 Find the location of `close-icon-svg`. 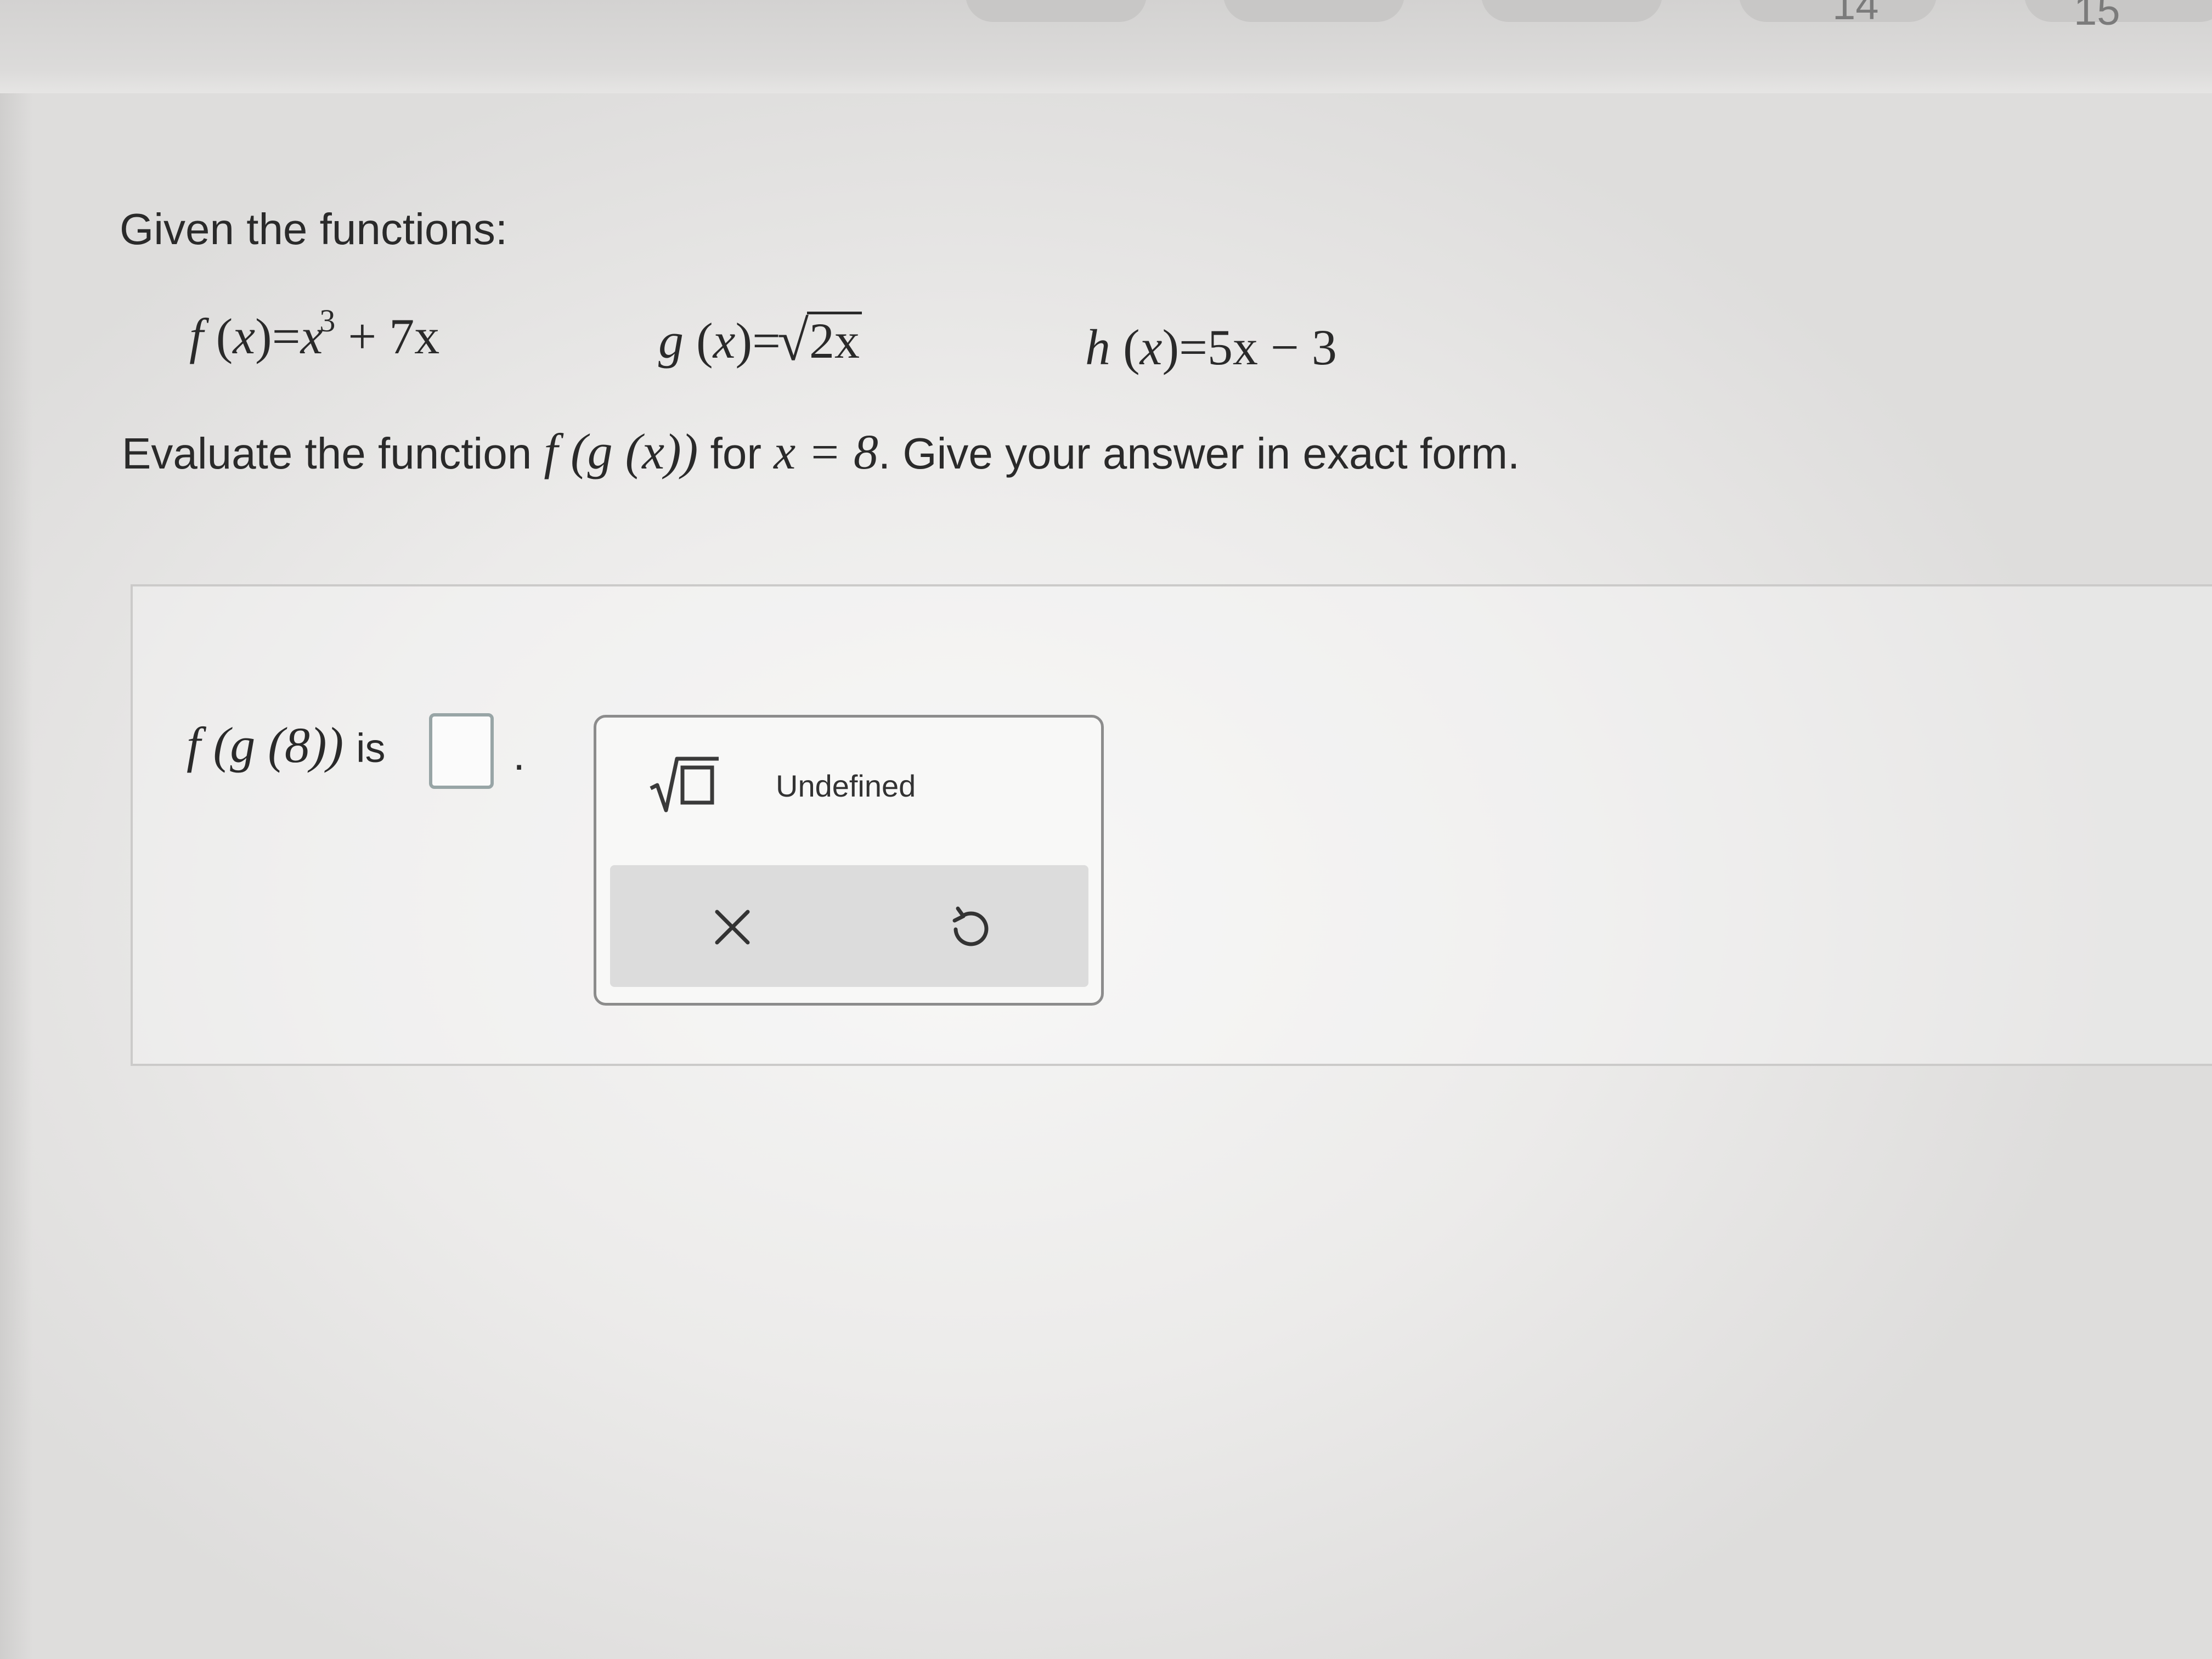

close-icon-svg is located at coordinates (732, 928).